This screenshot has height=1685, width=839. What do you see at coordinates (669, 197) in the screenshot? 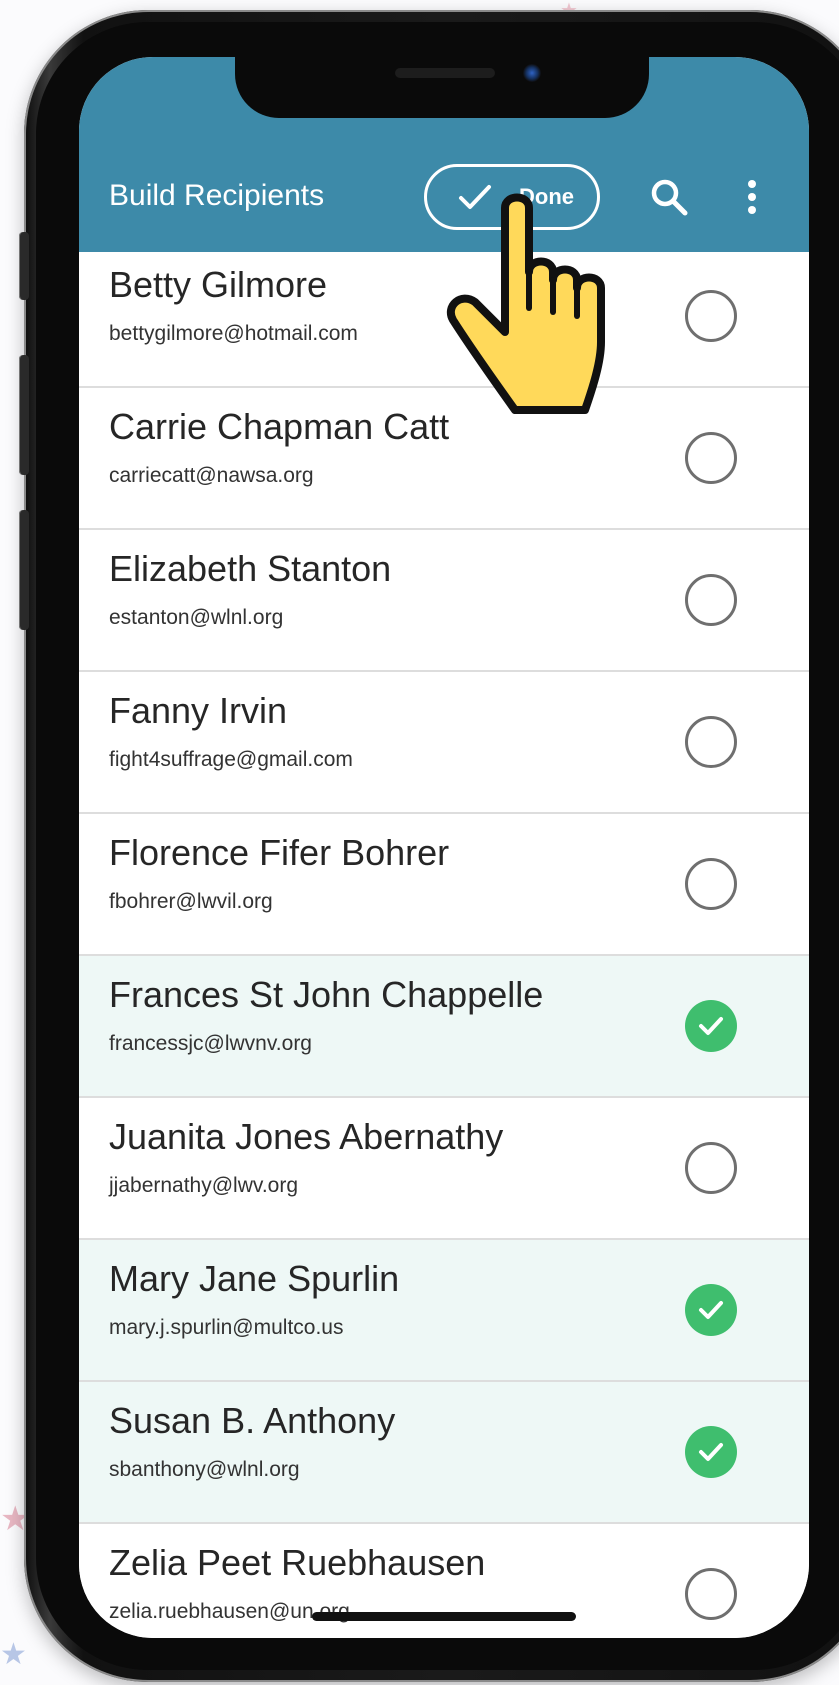
I see `search-icon` at bounding box center [669, 197].